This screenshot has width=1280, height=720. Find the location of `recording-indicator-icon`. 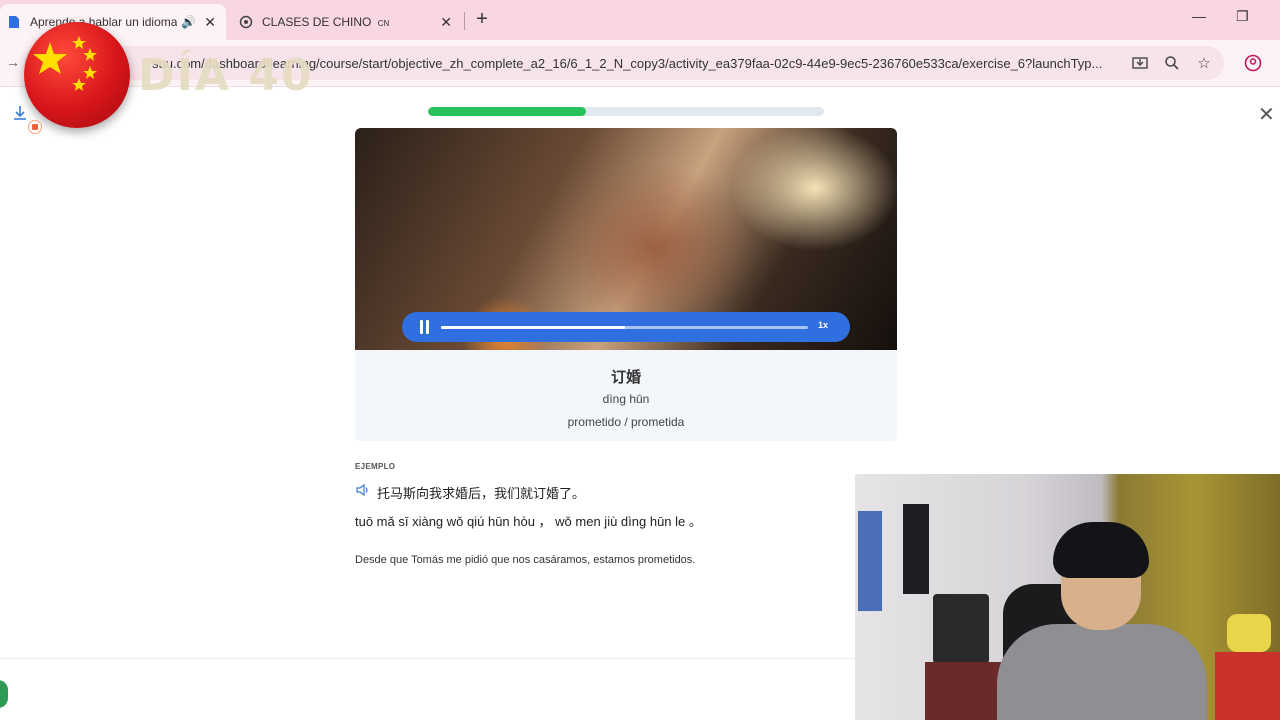

recording-indicator-icon is located at coordinates (35, 127).